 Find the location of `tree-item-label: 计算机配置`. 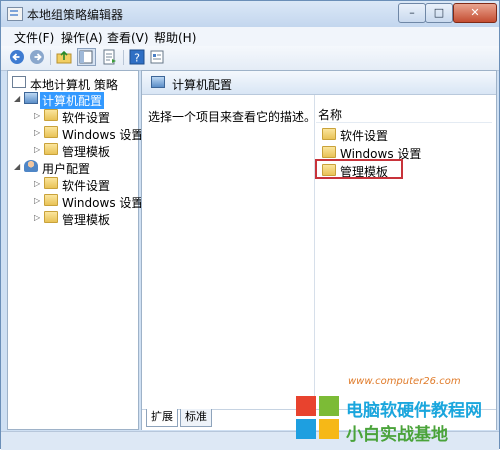

tree-item-label: 计算机配置 is located at coordinates (72, 100).